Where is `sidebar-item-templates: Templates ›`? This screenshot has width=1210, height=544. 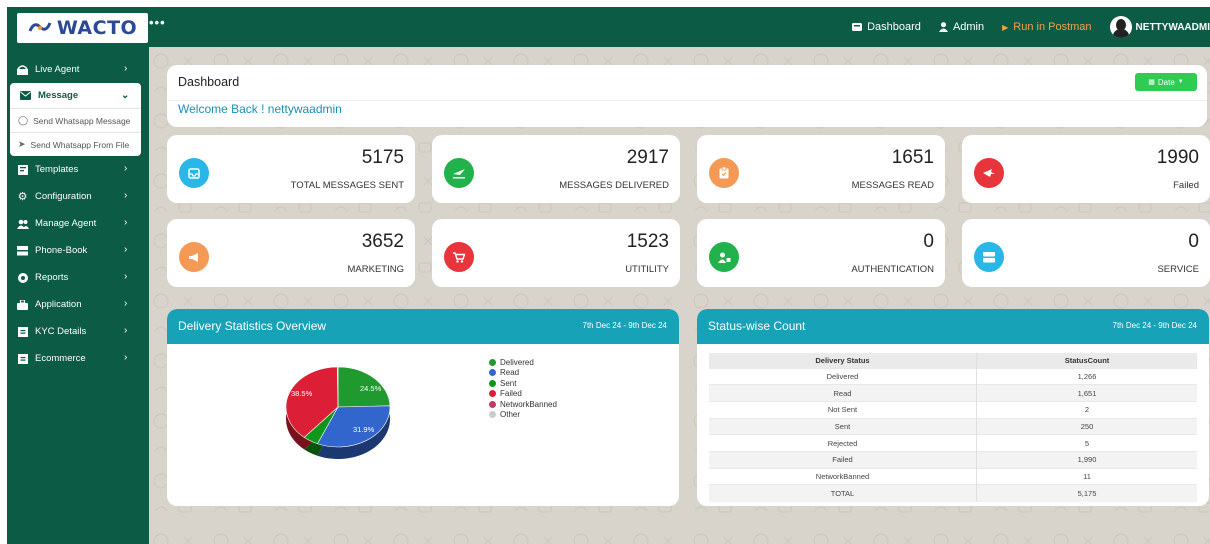 sidebar-item-templates: Templates › is located at coordinates (78, 169).